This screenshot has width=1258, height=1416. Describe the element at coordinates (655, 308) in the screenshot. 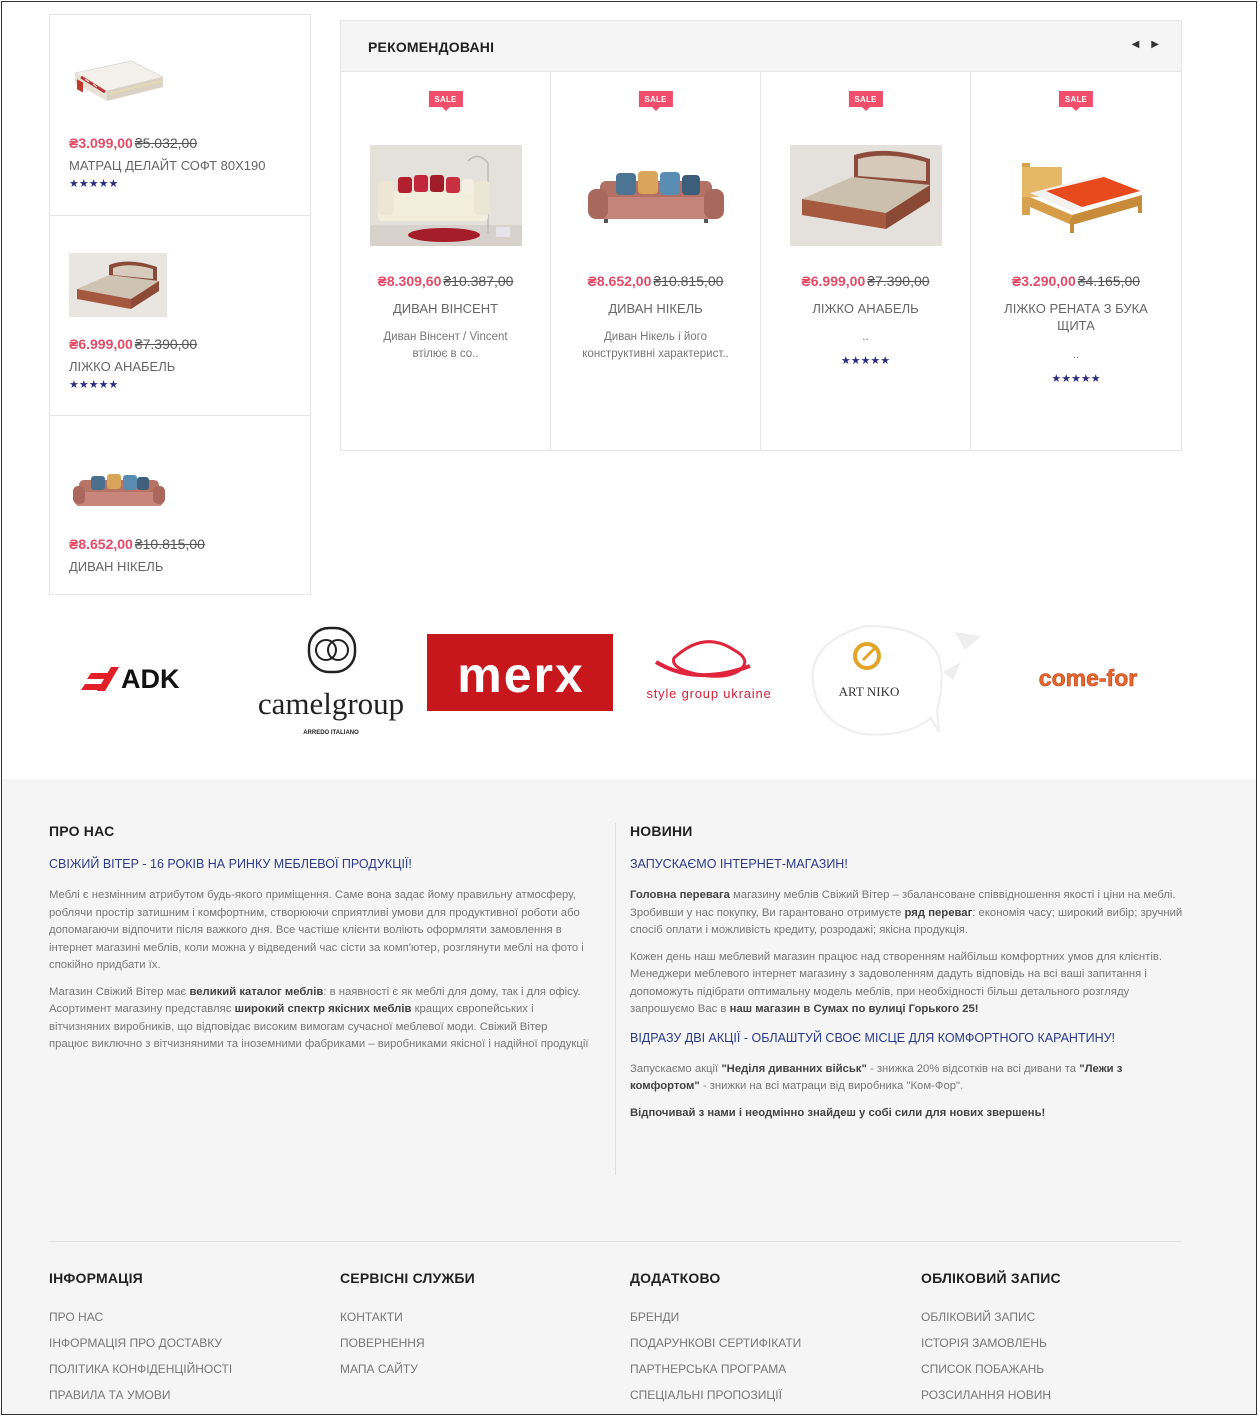

I see `product-name: ДИВАН НІКЕЛЬ` at that location.